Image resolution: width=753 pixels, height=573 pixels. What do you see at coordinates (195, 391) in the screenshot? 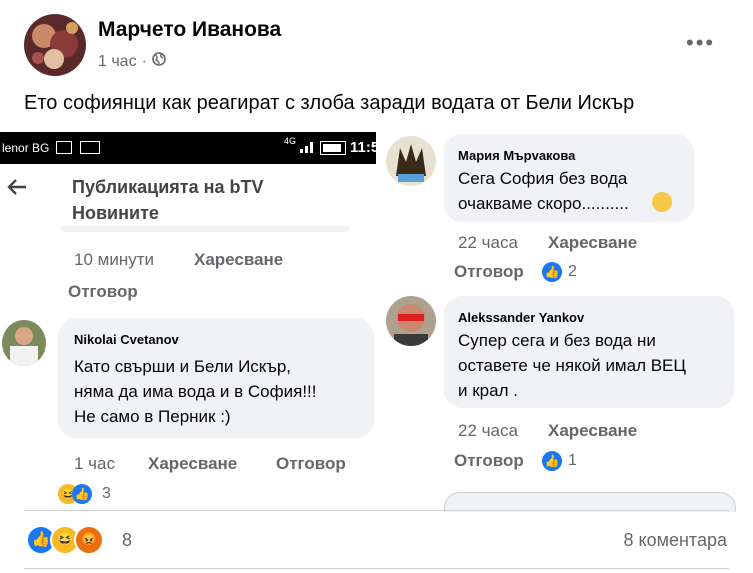
I see `comment-line-2: няма да има вода и в София!!!` at bounding box center [195, 391].